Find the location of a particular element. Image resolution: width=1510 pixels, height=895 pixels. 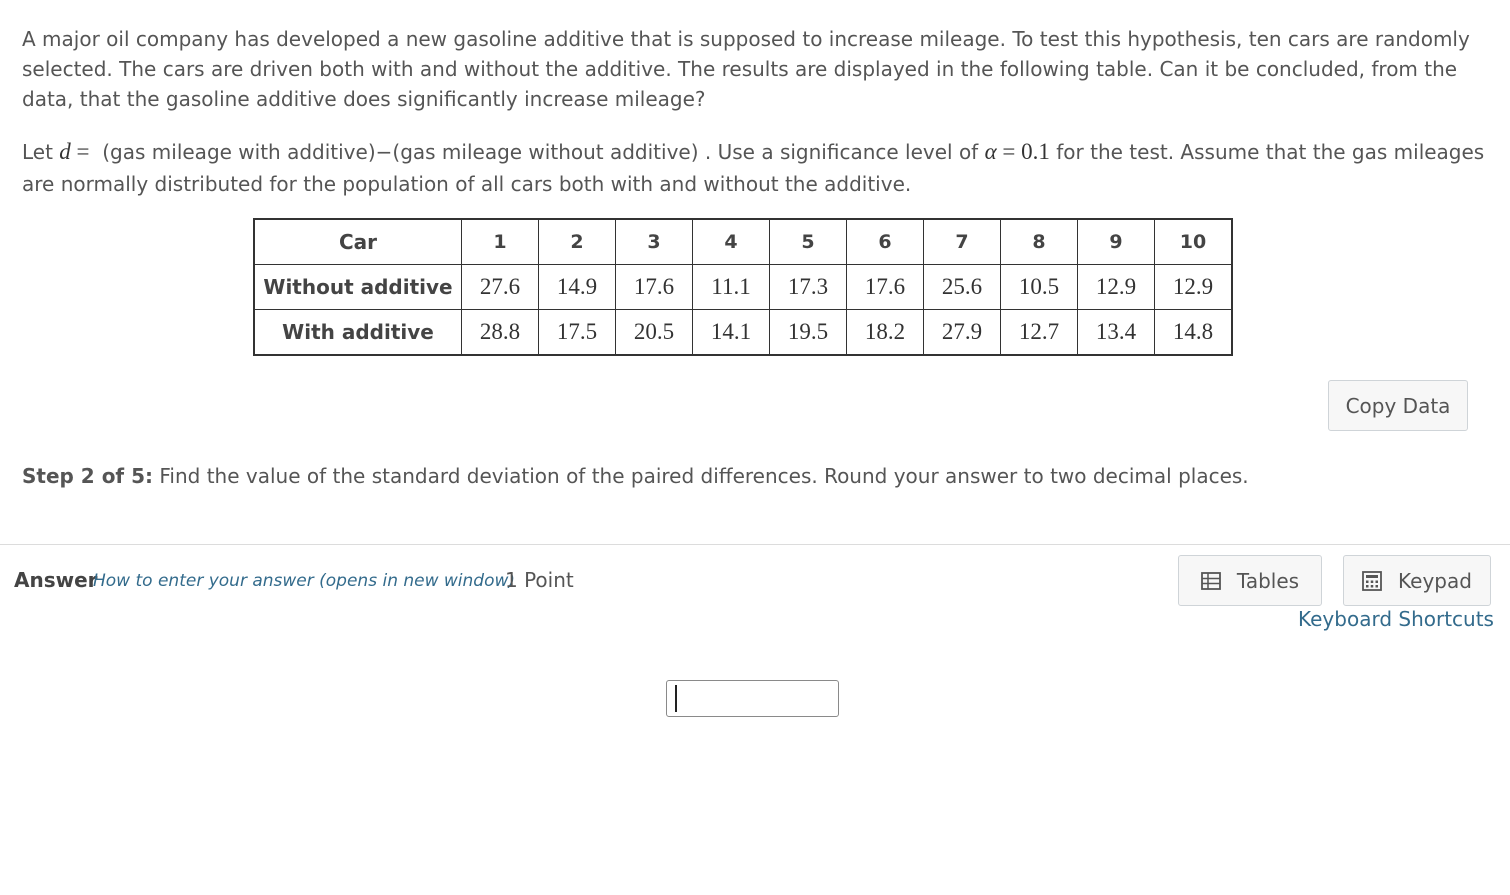

math-equals: = is located at coordinates (83, 151).